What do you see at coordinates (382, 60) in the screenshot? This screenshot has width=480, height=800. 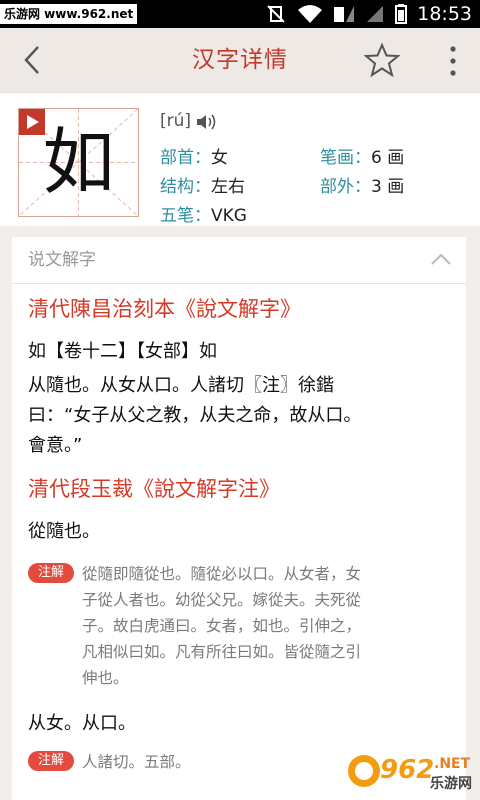 I see `star-outline-icon` at bounding box center [382, 60].